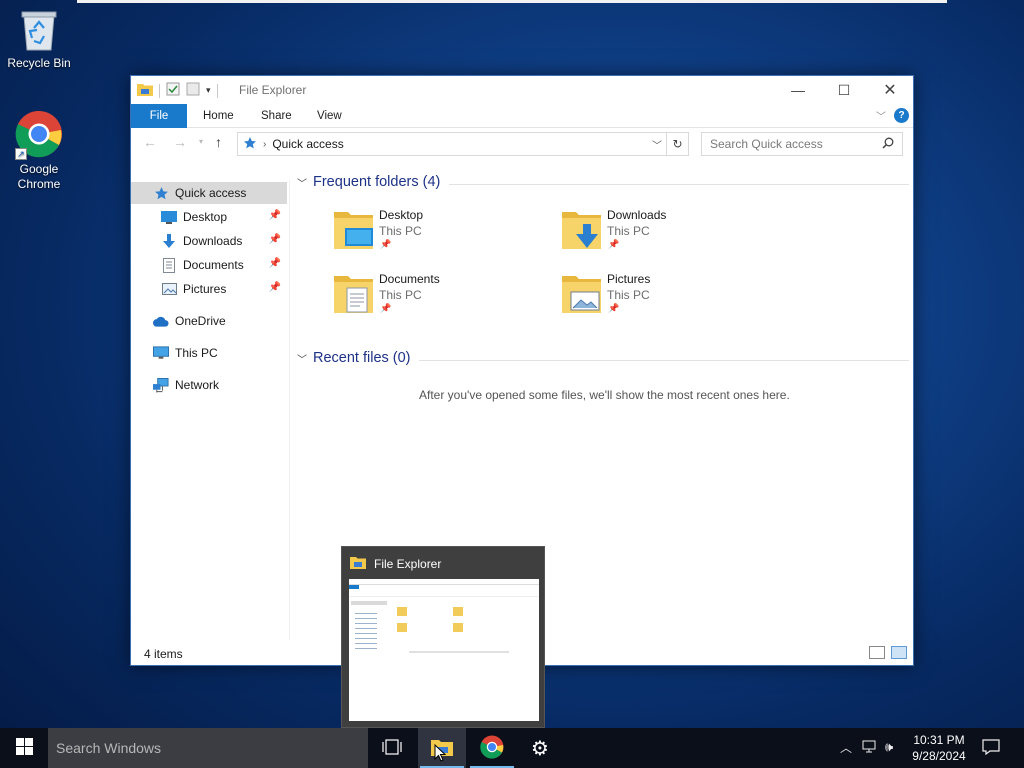  Describe the element at coordinates (629, 279) in the screenshot. I see `folder-name: Pictures` at that location.